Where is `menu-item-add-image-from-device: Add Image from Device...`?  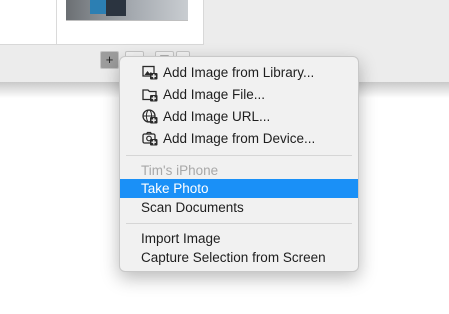
menu-item-add-image-from-device: Add Image from Device... is located at coordinates (239, 138).